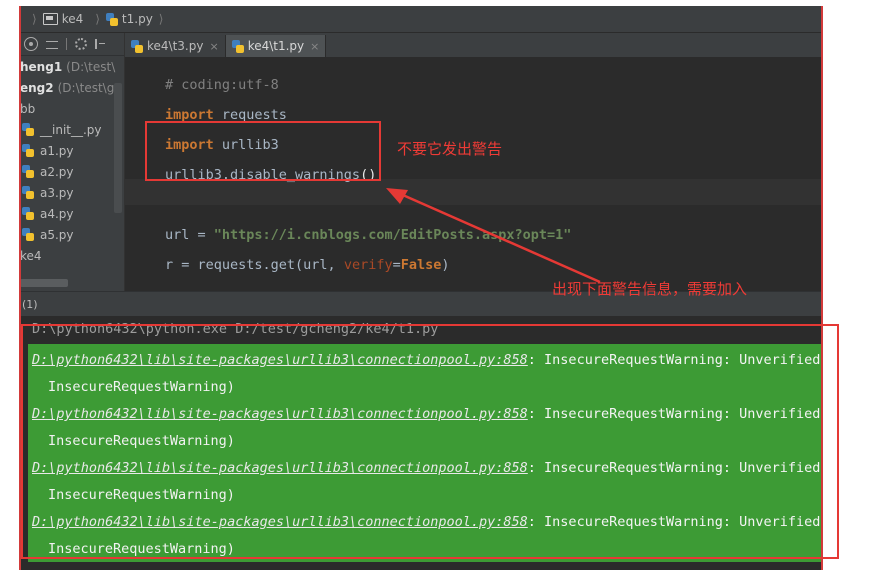 The image size is (889, 576). I want to click on annotation-arrow, so click(493, 236).